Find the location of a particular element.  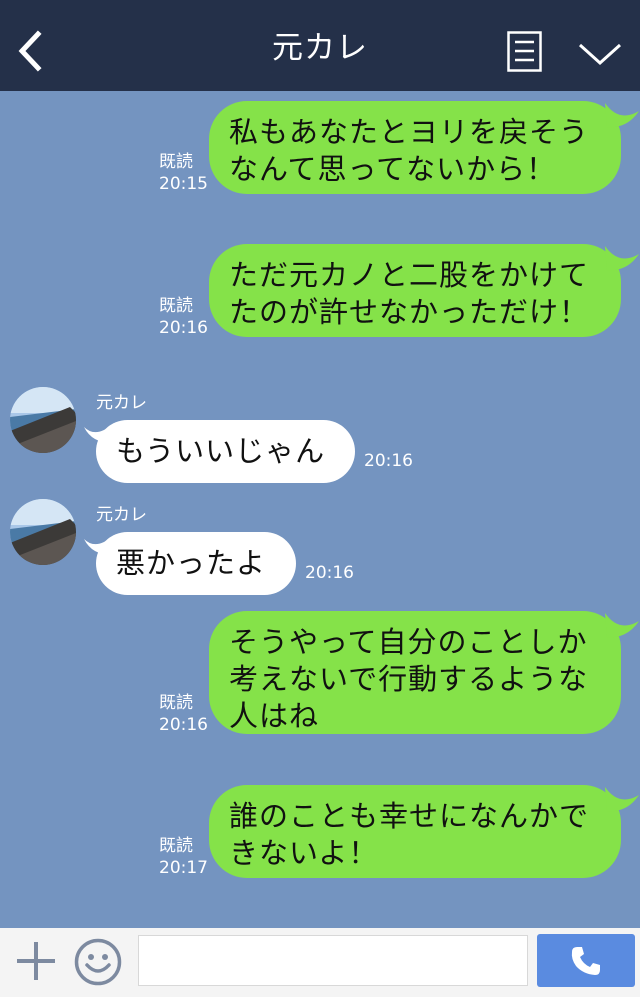

message-line: 考えないで行動するような is located at coordinates (409, 679).